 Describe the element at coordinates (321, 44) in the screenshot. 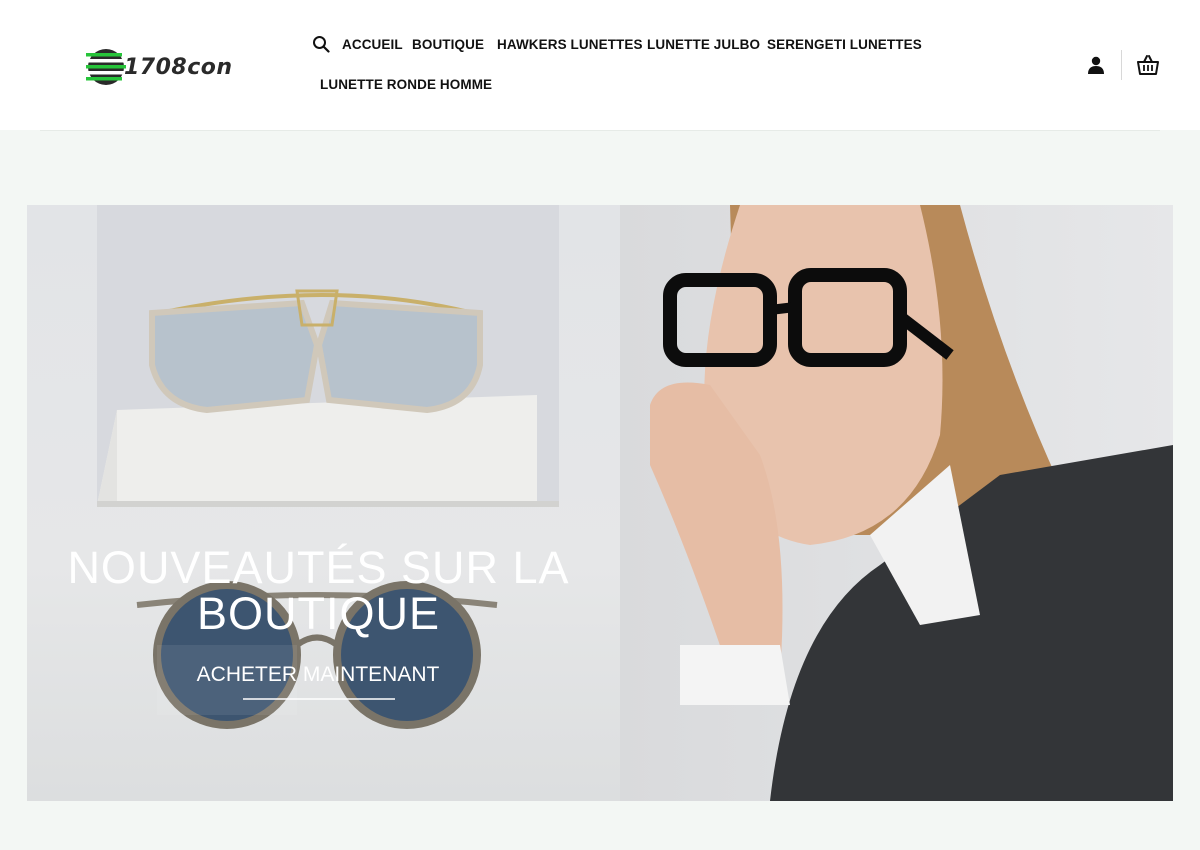

I see `search-icon` at that location.